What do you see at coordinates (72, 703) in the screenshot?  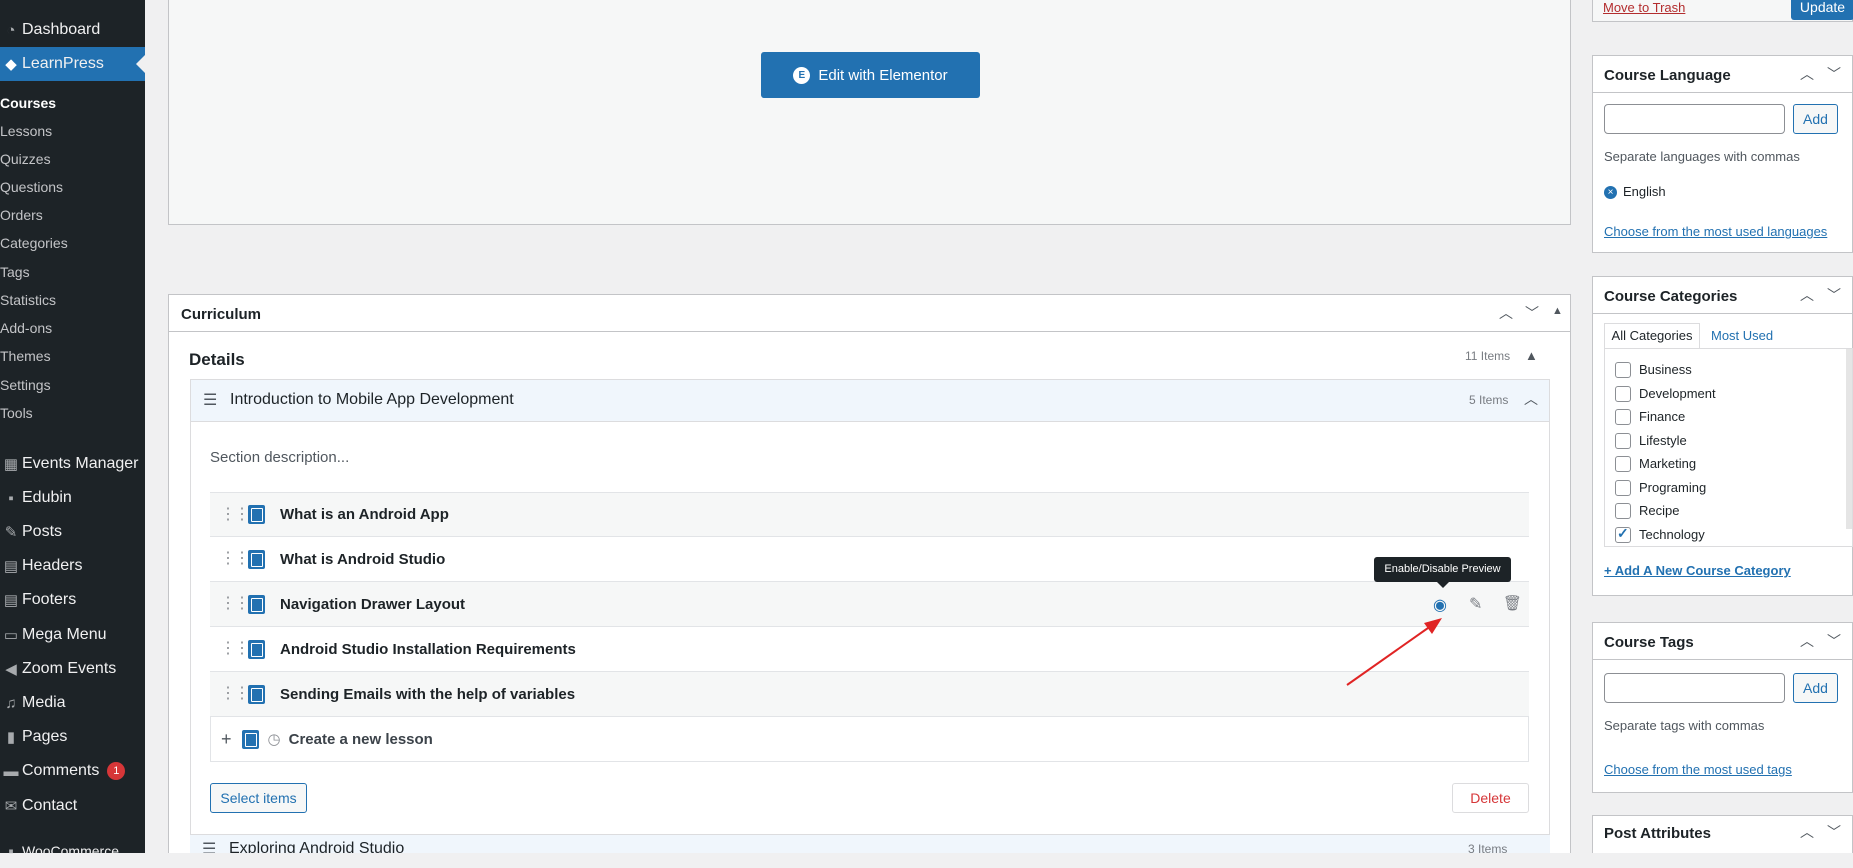 I see `sidebar-item-media: ♫ Media` at bounding box center [72, 703].